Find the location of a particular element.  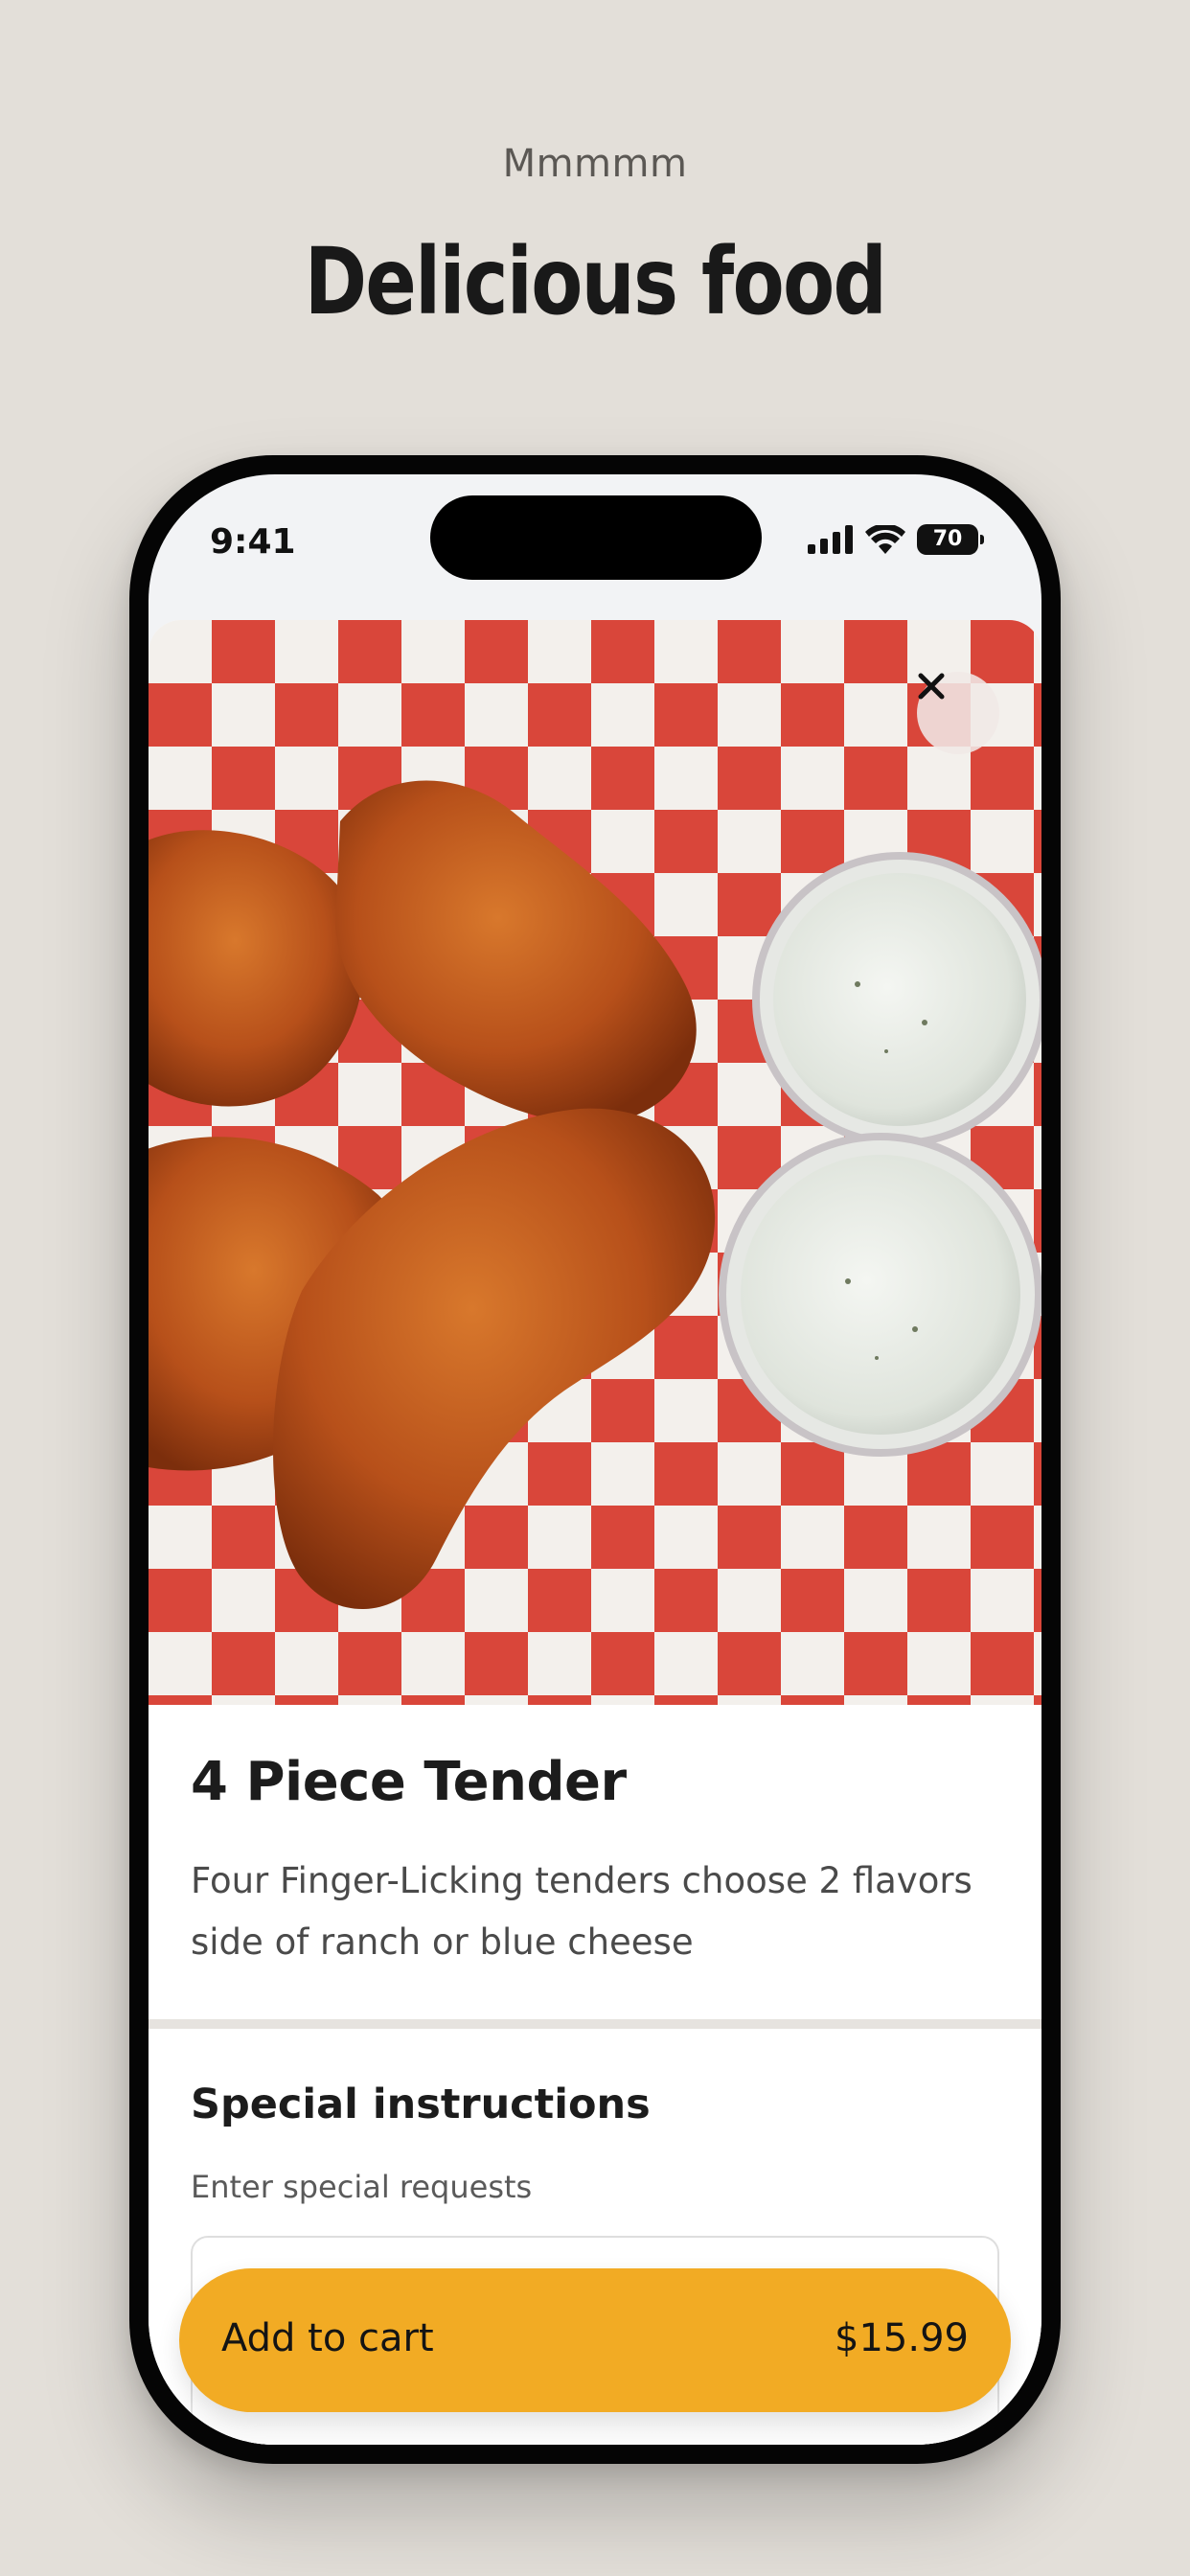

item-title: 4 Piece Tender is located at coordinates (409, 1782).